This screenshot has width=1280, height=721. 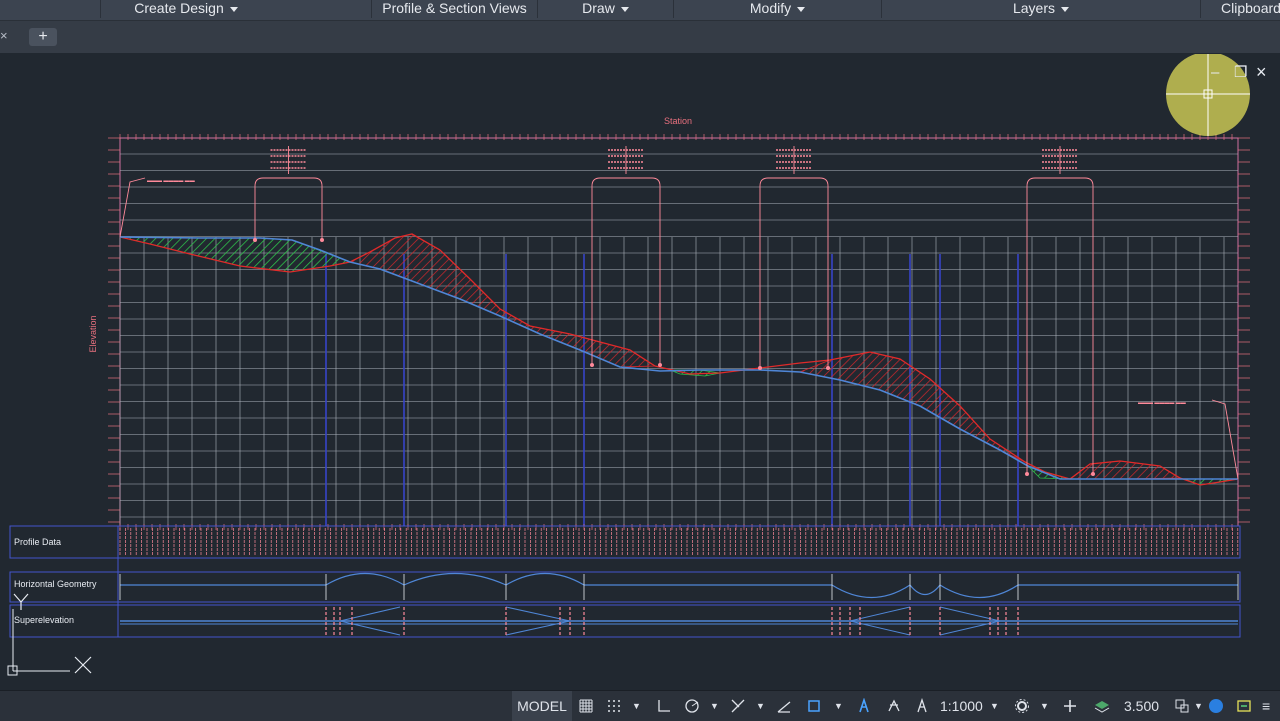 I want to click on end-grade-leader, so click(x=1225, y=439).